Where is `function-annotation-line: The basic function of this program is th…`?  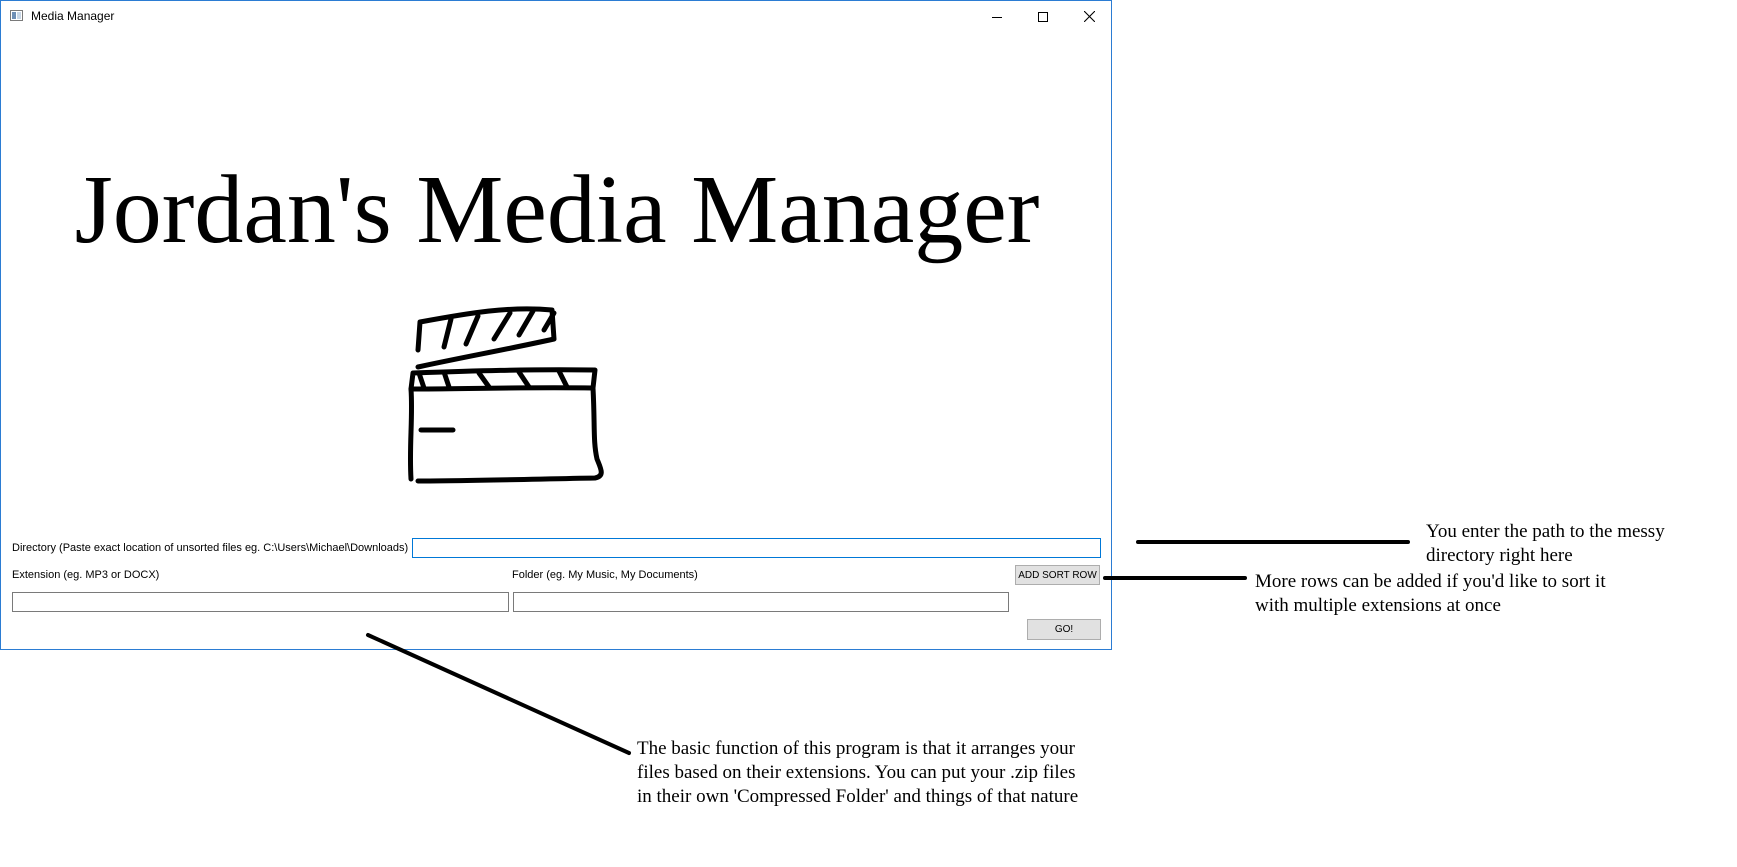 function-annotation-line: The basic function of this program is th… is located at coordinates (856, 748).